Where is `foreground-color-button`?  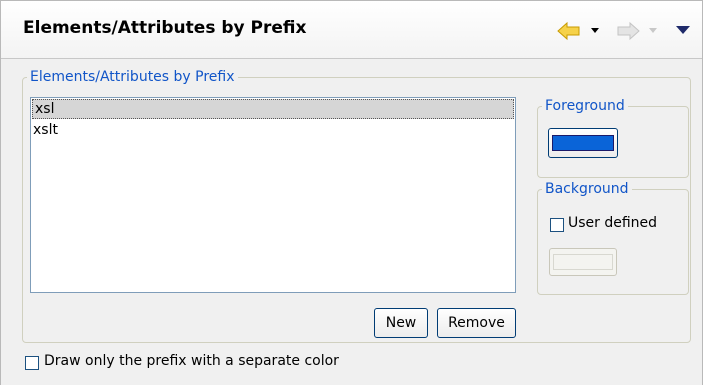 foreground-color-button is located at coordinates (583, 143).